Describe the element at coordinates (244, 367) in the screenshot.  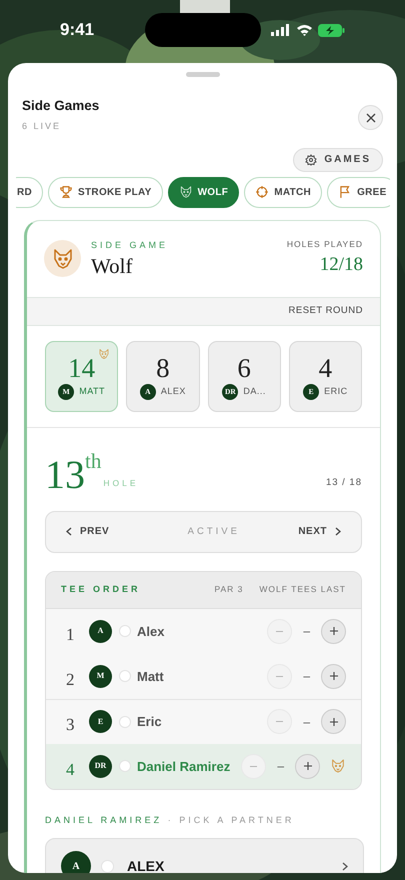
I see `points: 6` at that location.